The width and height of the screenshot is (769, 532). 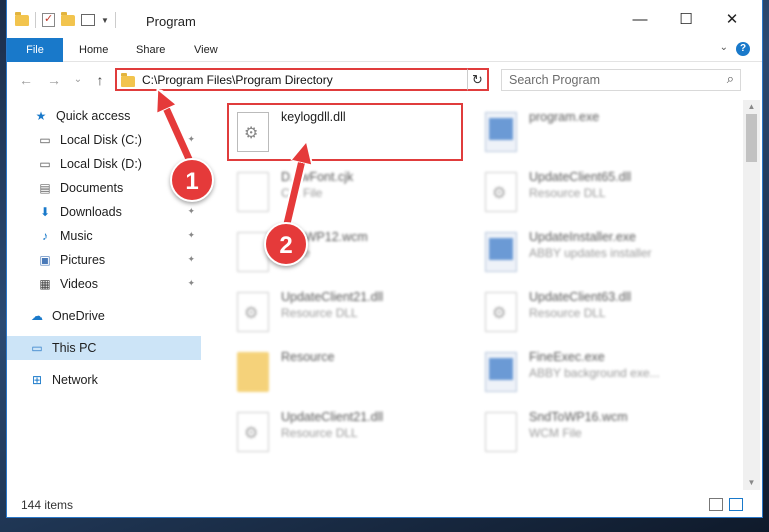 I want to click on large-icons-view-icon, so click(x=736, y=504).